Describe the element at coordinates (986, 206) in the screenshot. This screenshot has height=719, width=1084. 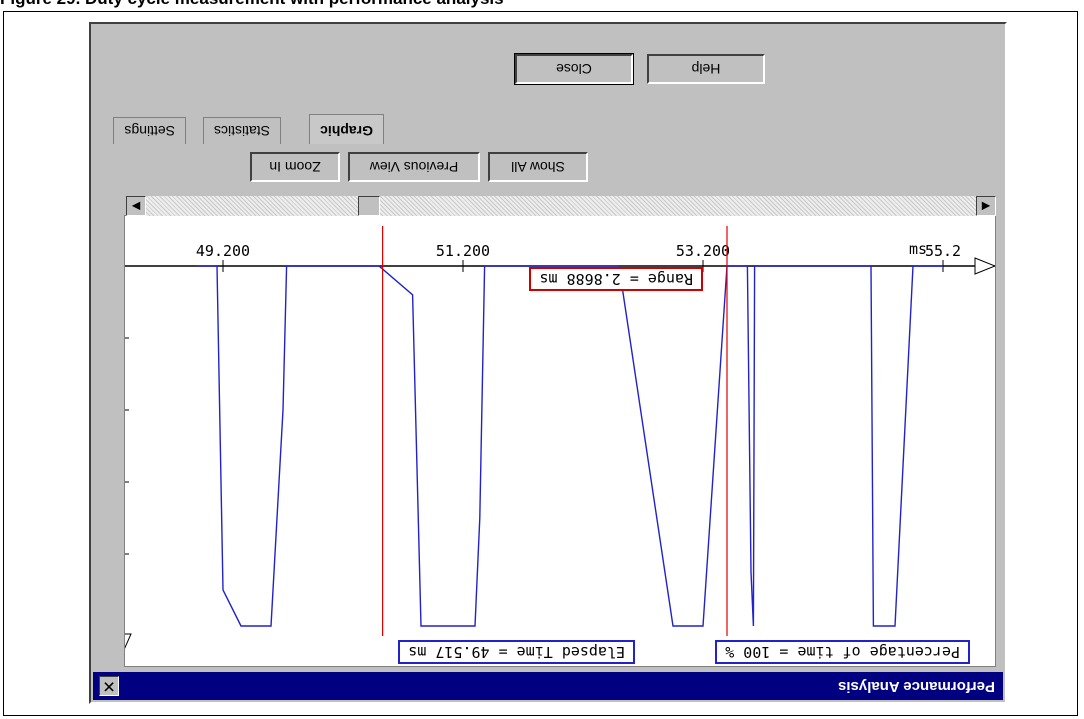
I see `scroll-left-icon: ◀` at that location.